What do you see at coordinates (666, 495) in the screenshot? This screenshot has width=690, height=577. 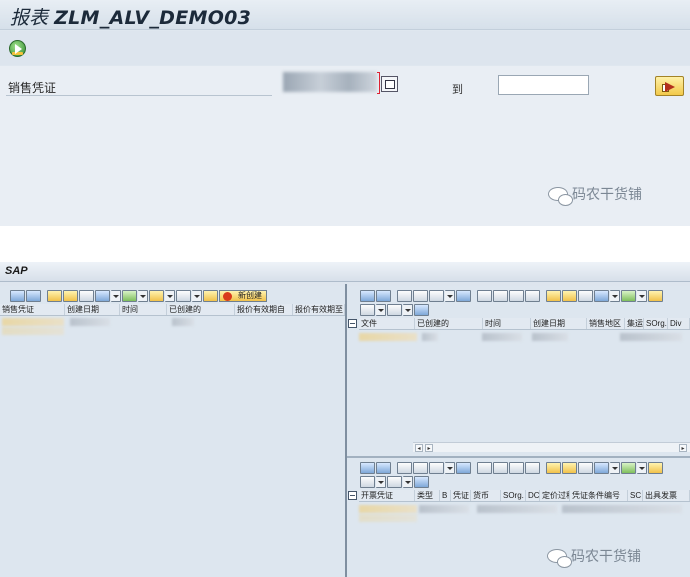 I see `column-header: 出具发票` at bounding box center [666, 495].